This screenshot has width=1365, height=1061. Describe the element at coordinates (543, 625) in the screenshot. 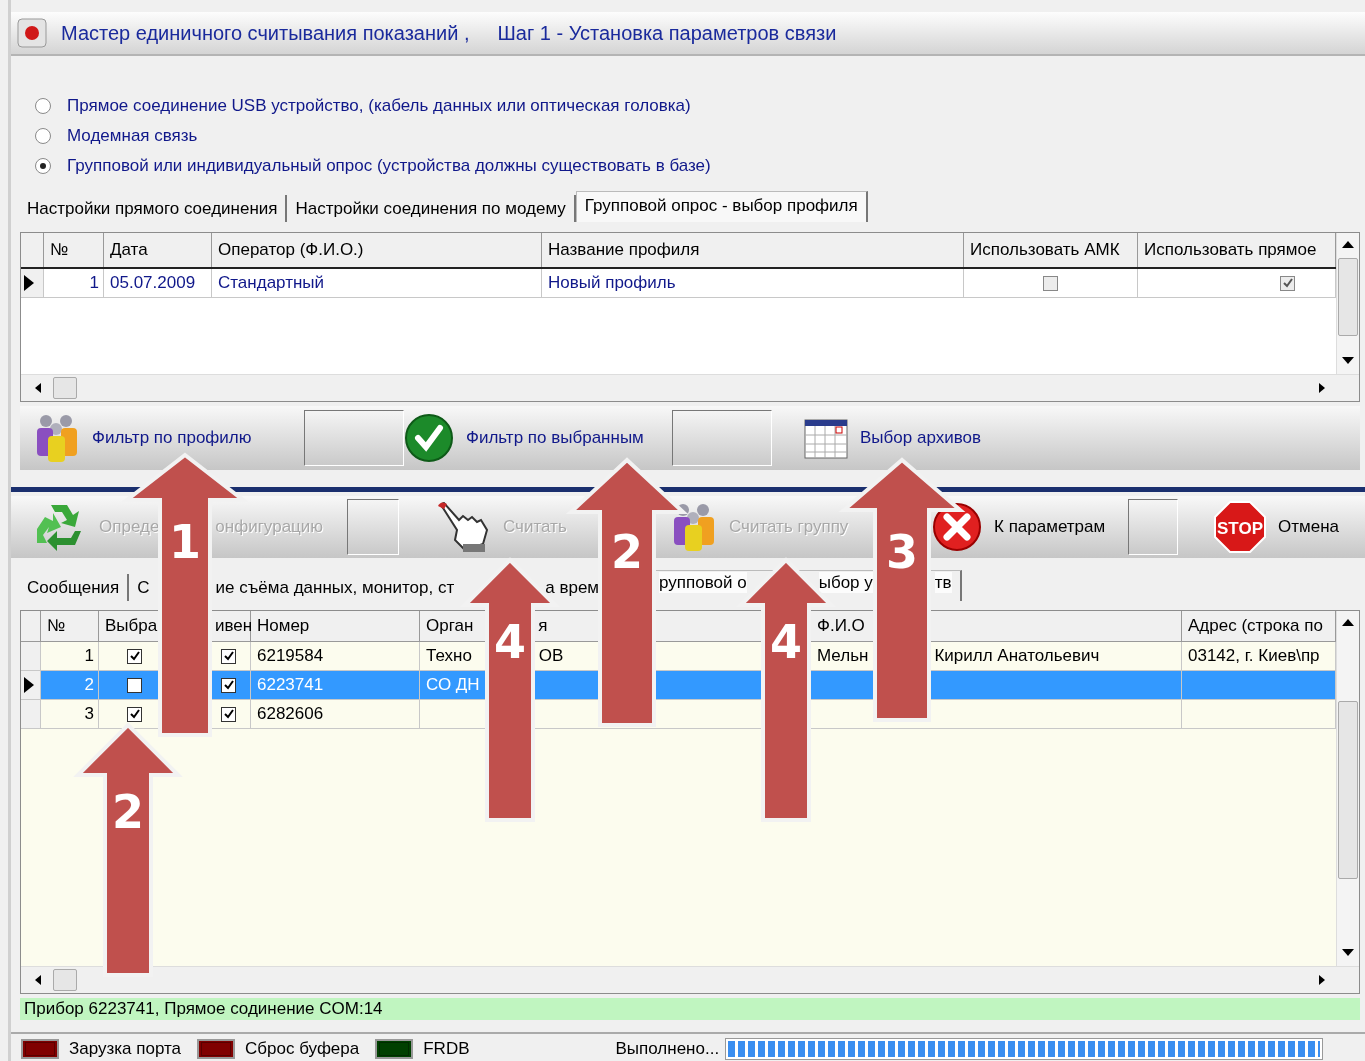

I see `column-header: я` at that location.